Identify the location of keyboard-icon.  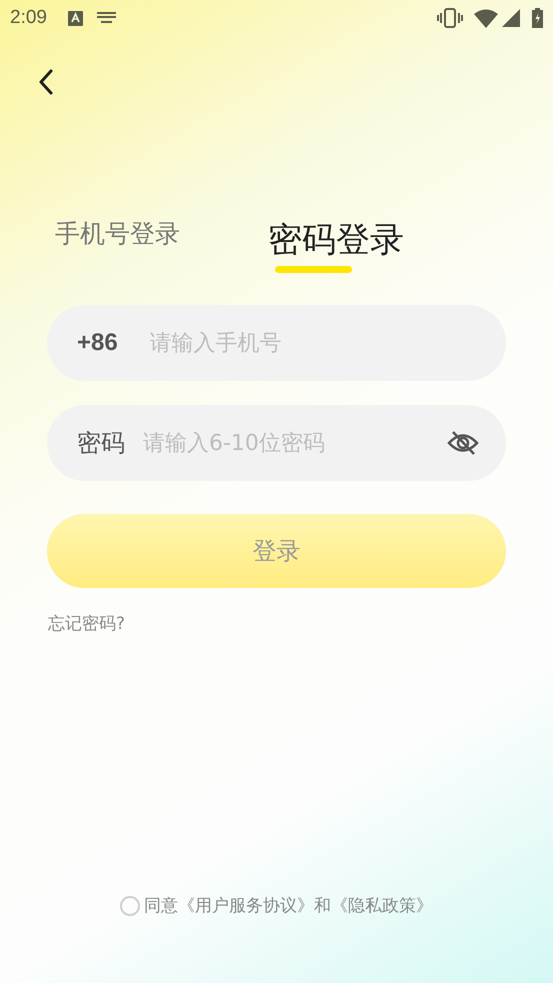
(106, 18).